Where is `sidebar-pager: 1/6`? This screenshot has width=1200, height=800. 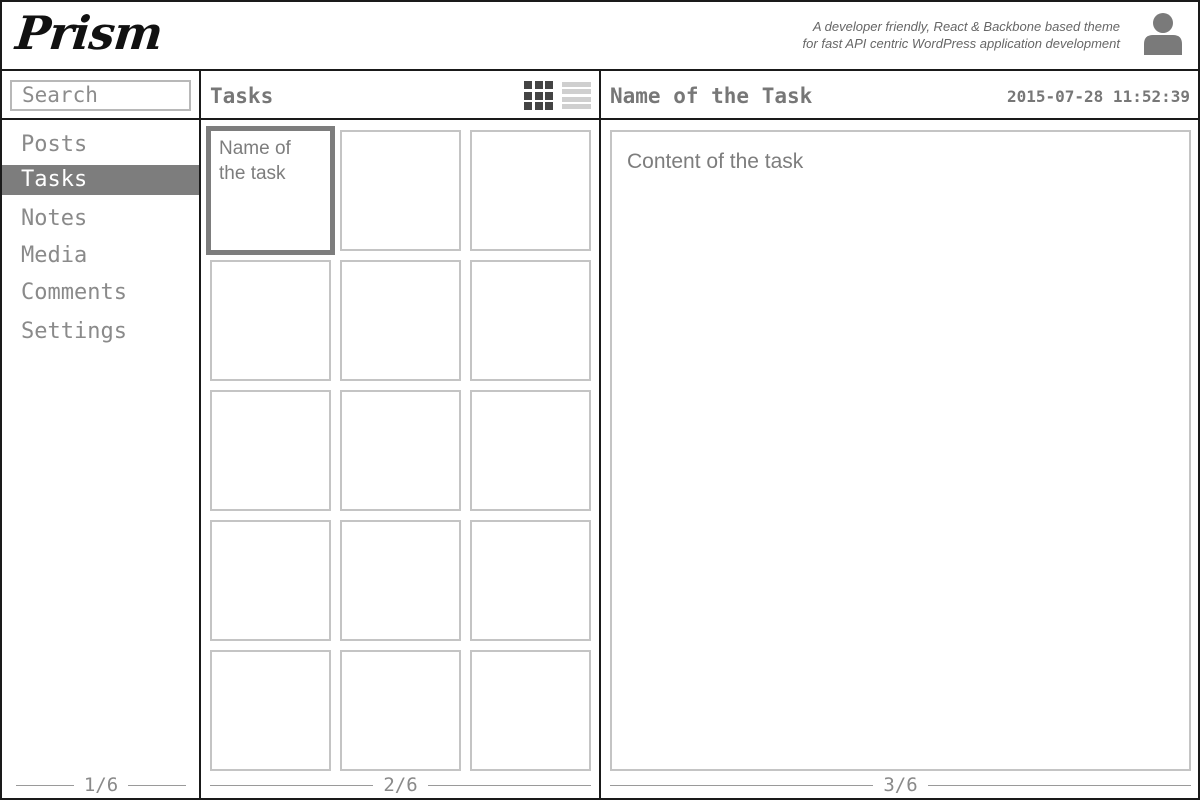
sidebar-pager: 1/6 is located at coordinates (101, 785).